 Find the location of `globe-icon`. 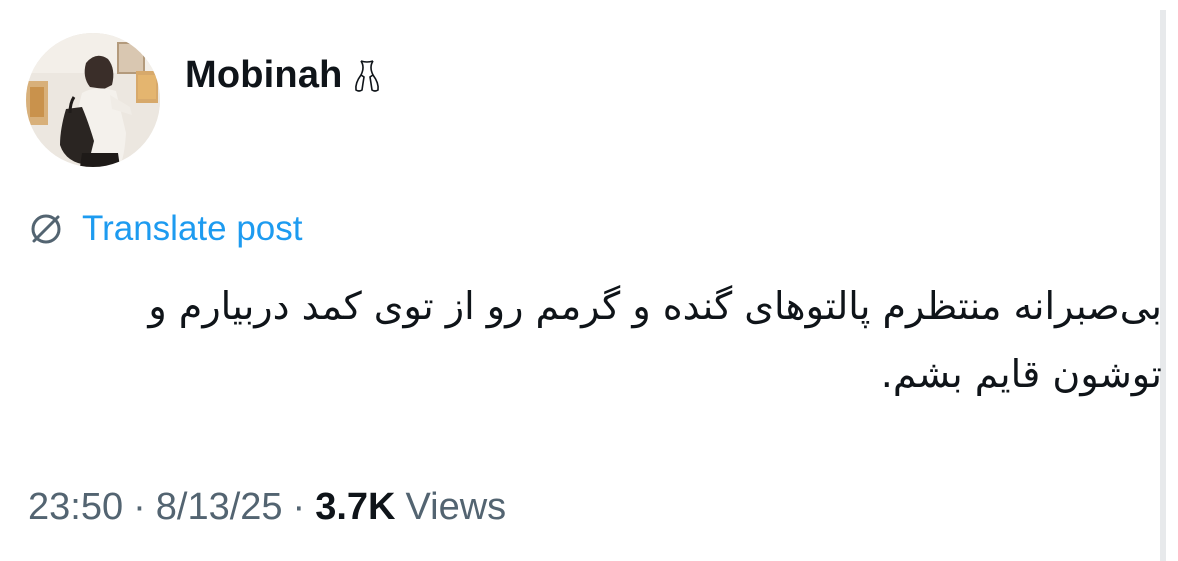

globe-icon is located at coordinates (46, 229).